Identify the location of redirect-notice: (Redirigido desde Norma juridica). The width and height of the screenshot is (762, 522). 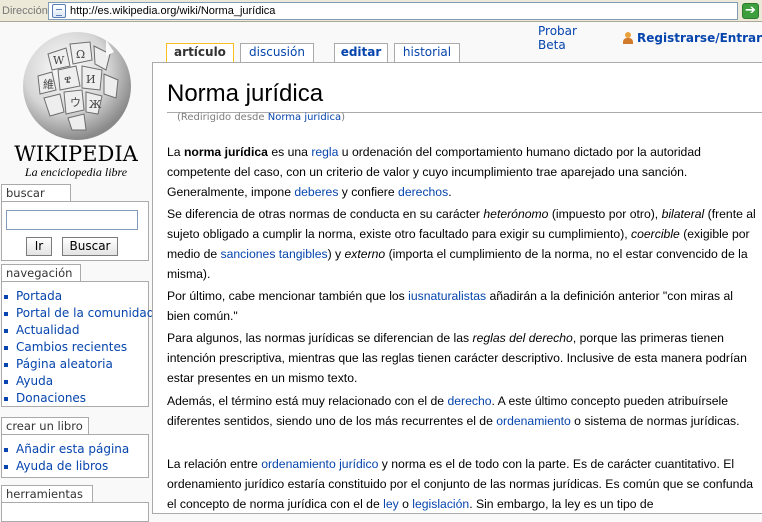
(261, 117).